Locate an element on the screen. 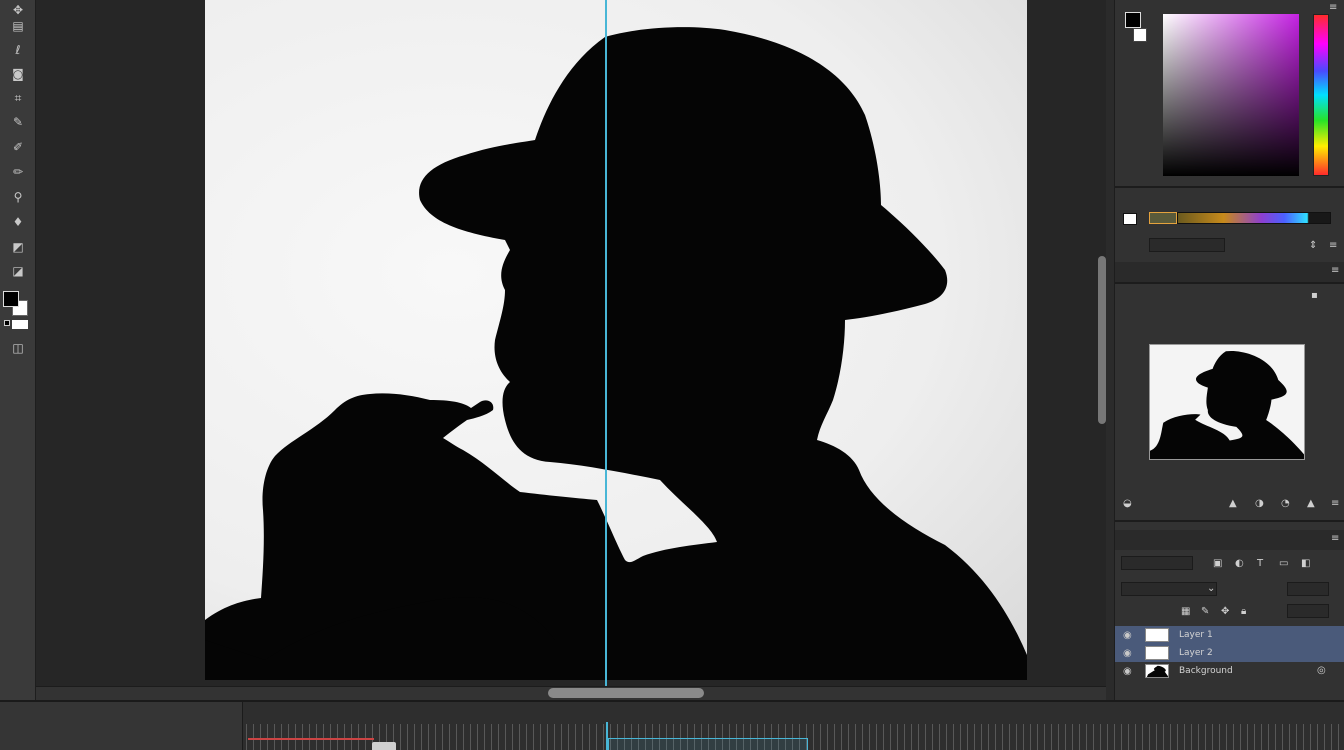 The width and height of the screenshot is (1344, 750). layer-row: ◉ Layer 2 is located at coordinates (1229, 653).